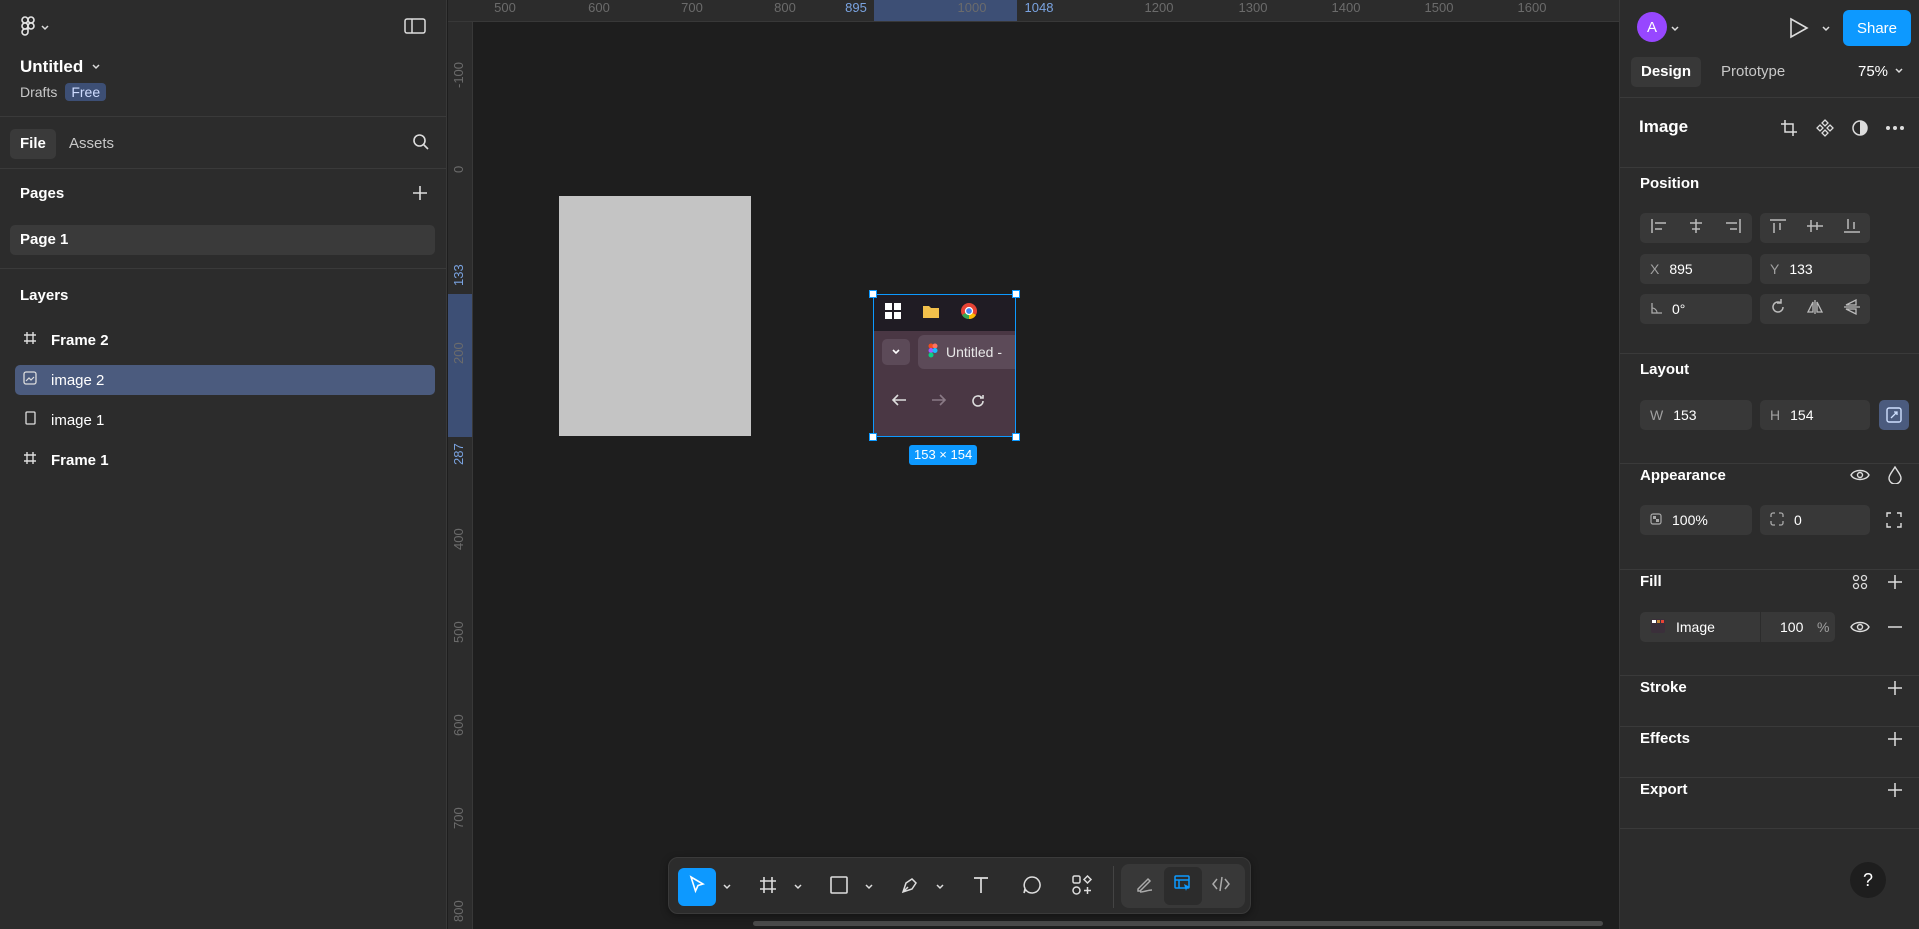  Describe the element at coordinates (1895, 739) in the screenshot. I see `add-effect-icon` at that location.